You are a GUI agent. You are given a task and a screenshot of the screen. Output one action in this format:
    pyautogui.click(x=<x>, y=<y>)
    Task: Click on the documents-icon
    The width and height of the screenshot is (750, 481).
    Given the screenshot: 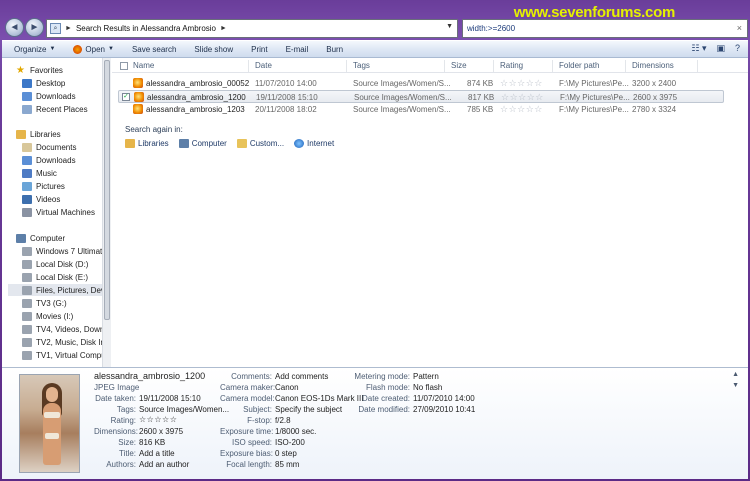 What is the action you would take?
    pyautogui.click(x=27, y=147)
    